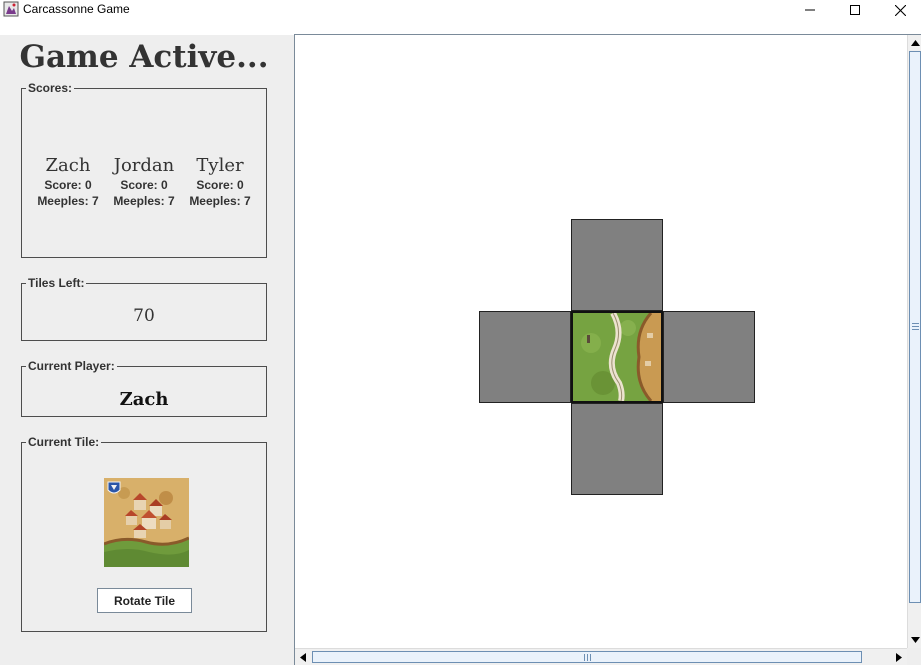 The width and height of the screenshot is (921, 665). I want to click on window-title: Carcassonne Game, so click(76, 9).